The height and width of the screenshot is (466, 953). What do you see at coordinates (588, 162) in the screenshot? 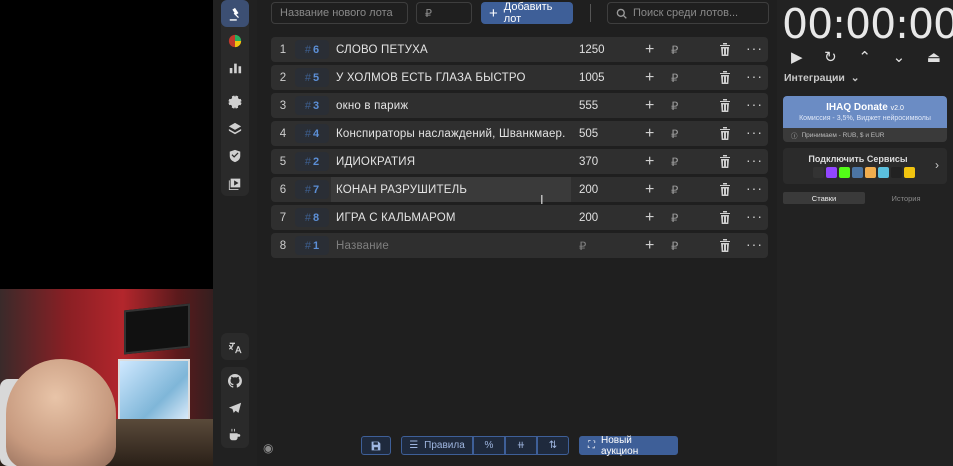
I see `lot-amount: 370` at bounding box center [588, 162].